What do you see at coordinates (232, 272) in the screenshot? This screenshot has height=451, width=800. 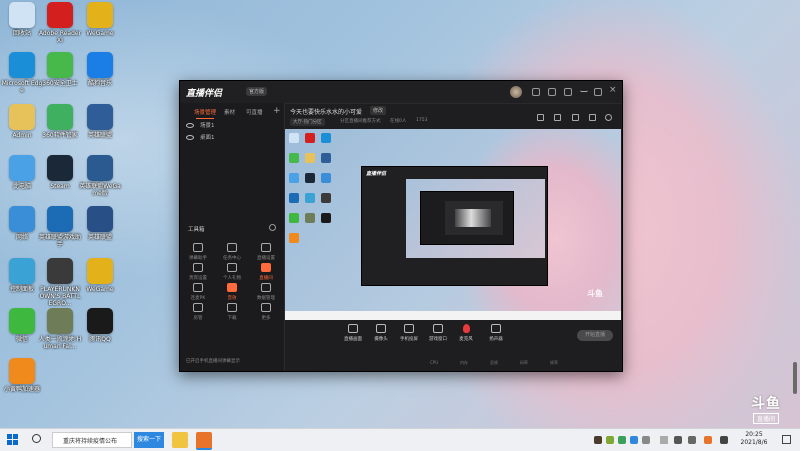 I see `tool-button: 个人礼物` at bounding box center [232, 272].